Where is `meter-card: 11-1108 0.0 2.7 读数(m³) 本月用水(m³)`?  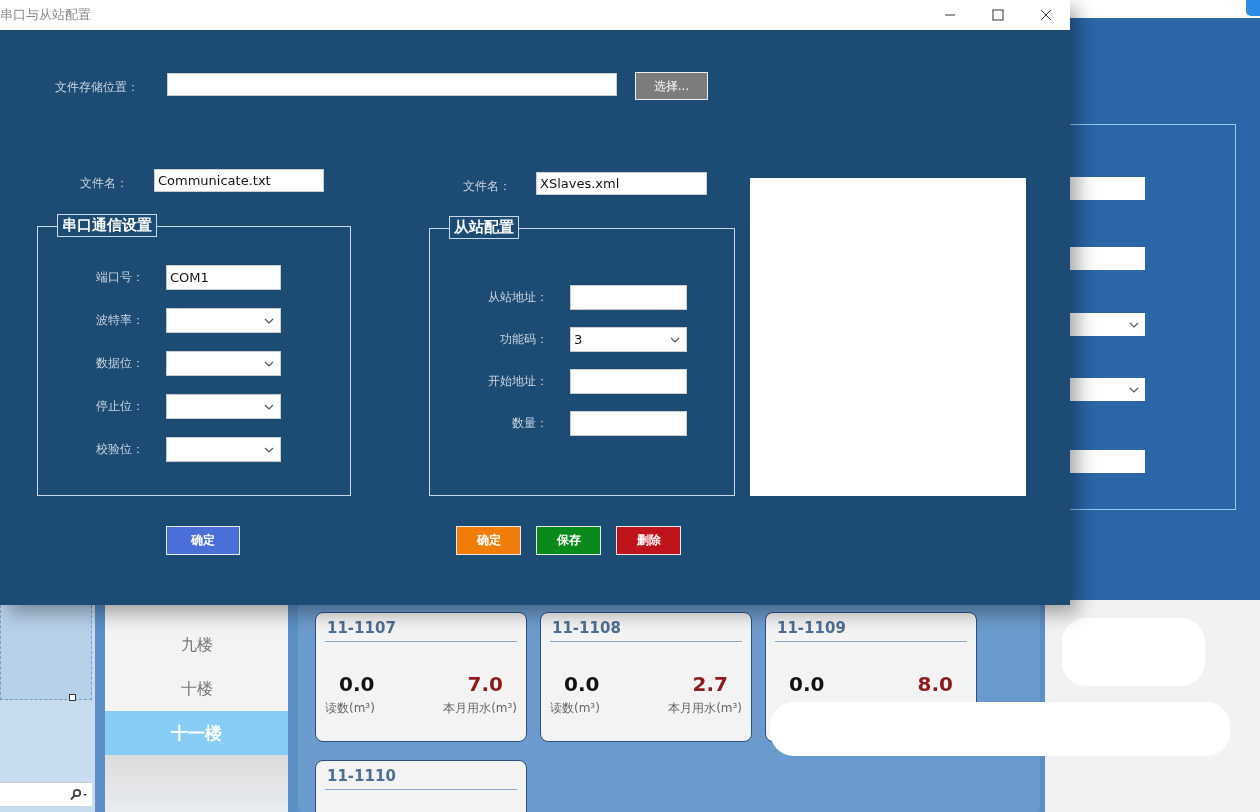 meter-card: 11-1108 0.0 2.7 读数(m³) 本月用水(m³) is located at coordinates (646, 677).